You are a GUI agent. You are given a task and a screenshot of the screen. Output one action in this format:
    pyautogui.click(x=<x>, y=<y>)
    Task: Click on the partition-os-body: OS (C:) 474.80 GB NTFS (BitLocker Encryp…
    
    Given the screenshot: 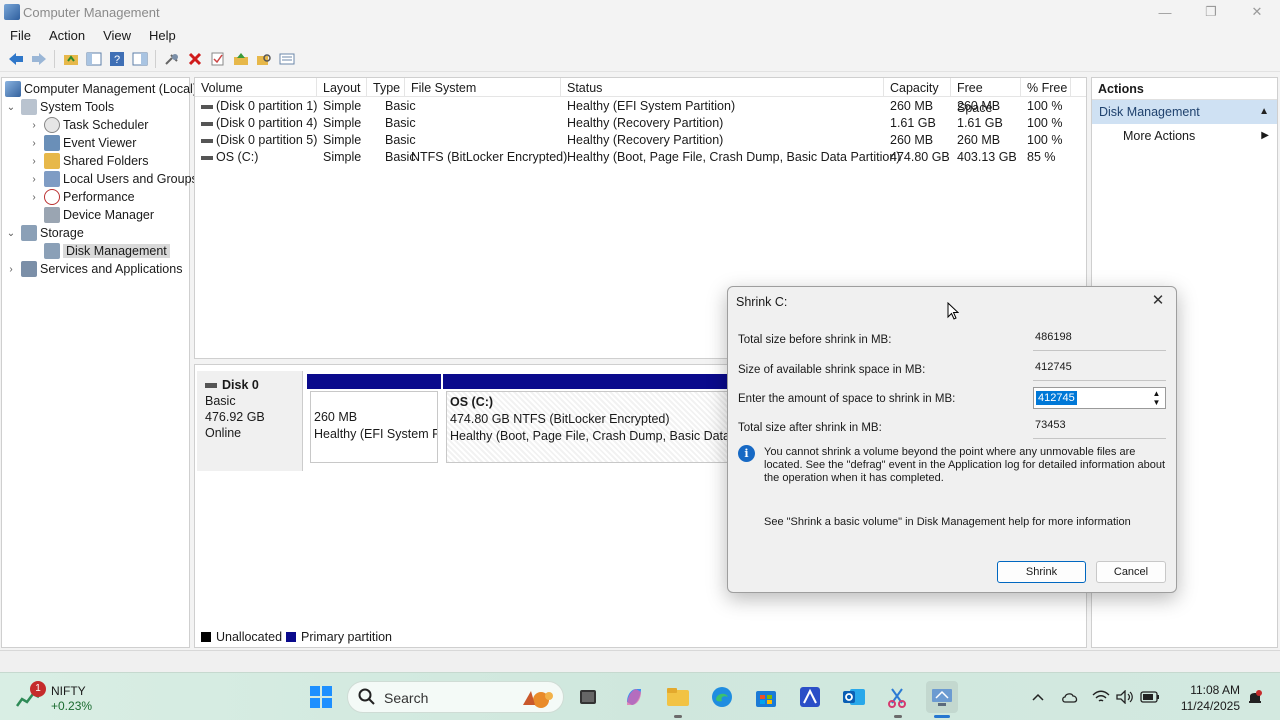 What is the action you would take?
    pyautogui.click(x=588, y=427)
    